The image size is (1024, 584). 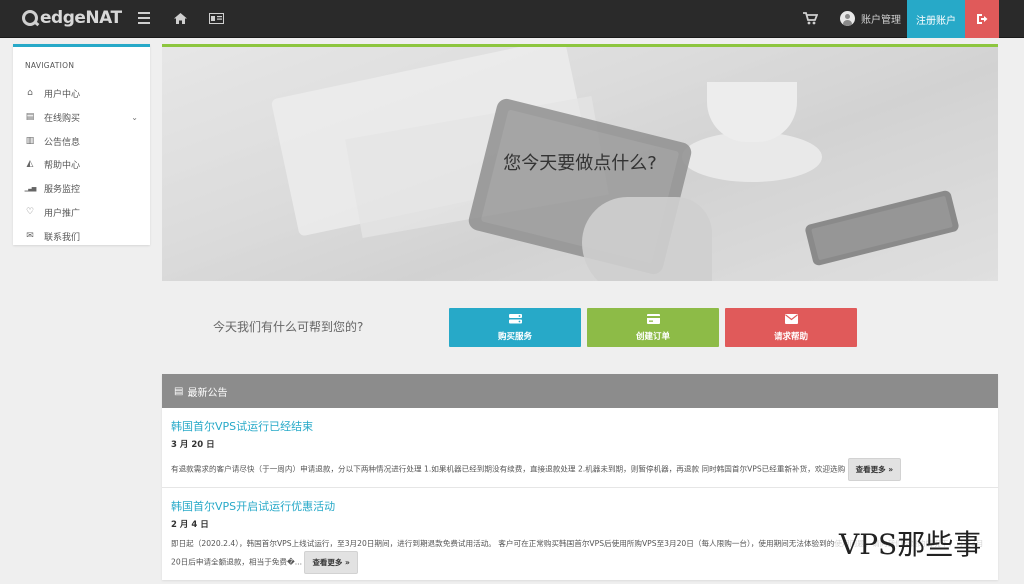 I want to click on announcement-date: 2 月 4 日, so click(x=190, y=525).